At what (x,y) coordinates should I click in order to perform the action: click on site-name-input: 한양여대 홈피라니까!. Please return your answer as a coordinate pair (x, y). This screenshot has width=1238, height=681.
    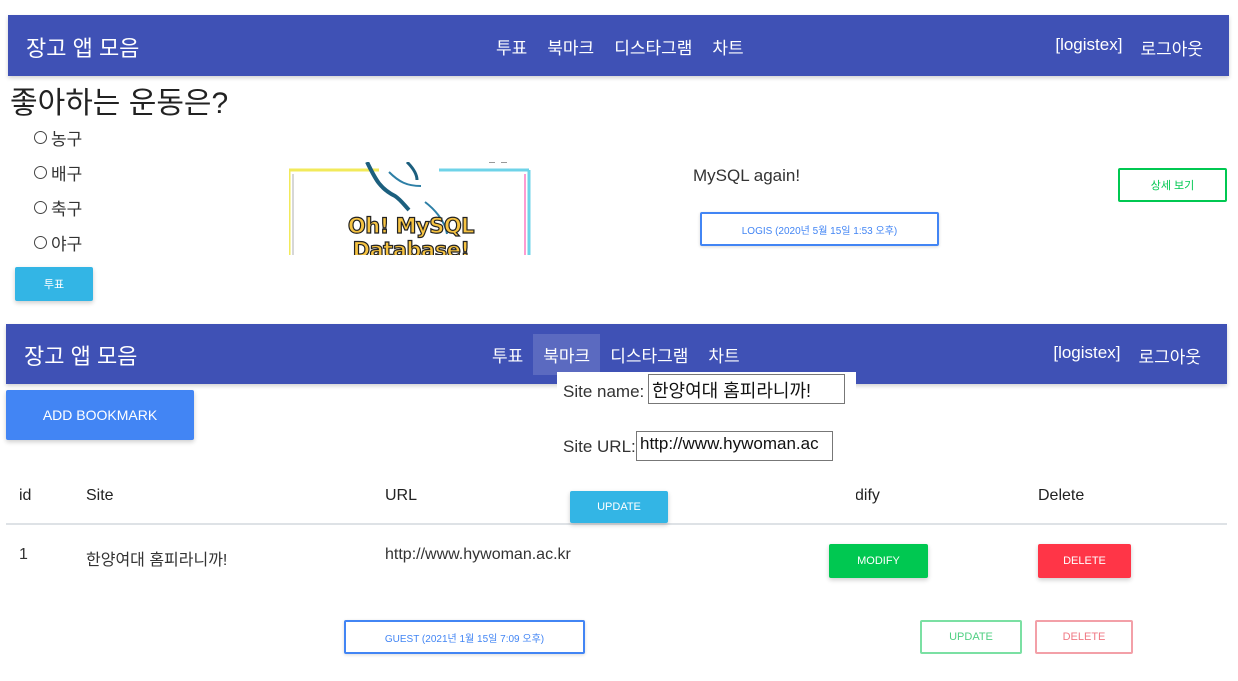
    Looking at the image, I should click on (746, 389).